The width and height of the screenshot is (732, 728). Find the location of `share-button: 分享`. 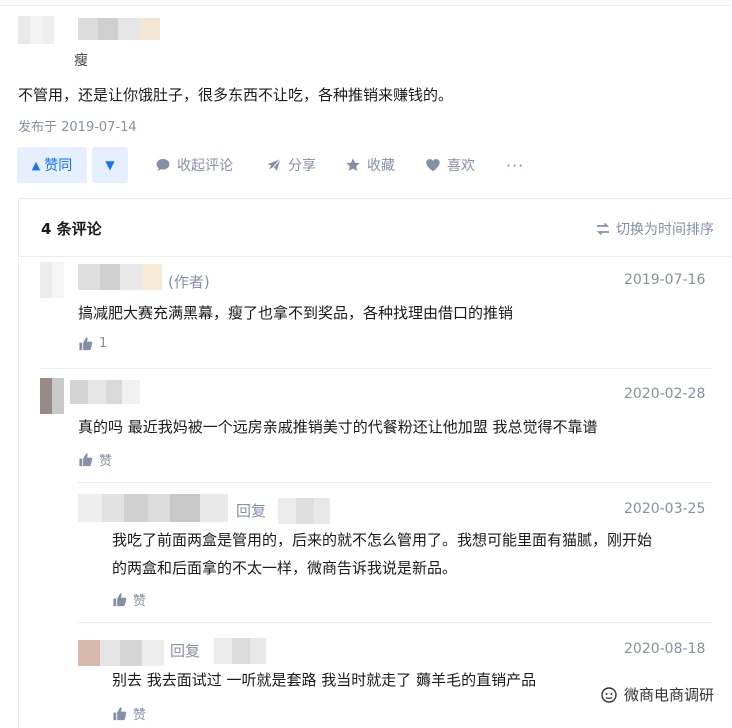

share-button: 分享 is located at coordinates (291, 165).